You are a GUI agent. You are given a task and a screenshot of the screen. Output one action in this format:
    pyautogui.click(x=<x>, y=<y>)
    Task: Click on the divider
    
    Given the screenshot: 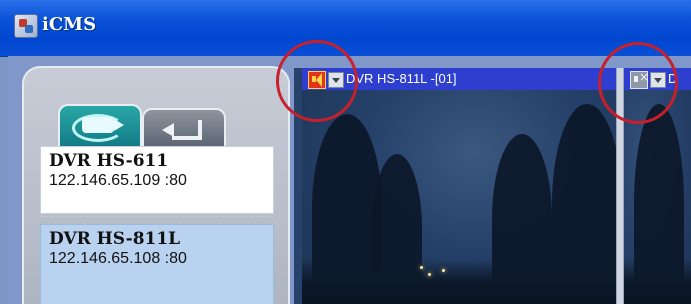 What is the action you would take?
    pyautogui.click(x=157, y=216)
    